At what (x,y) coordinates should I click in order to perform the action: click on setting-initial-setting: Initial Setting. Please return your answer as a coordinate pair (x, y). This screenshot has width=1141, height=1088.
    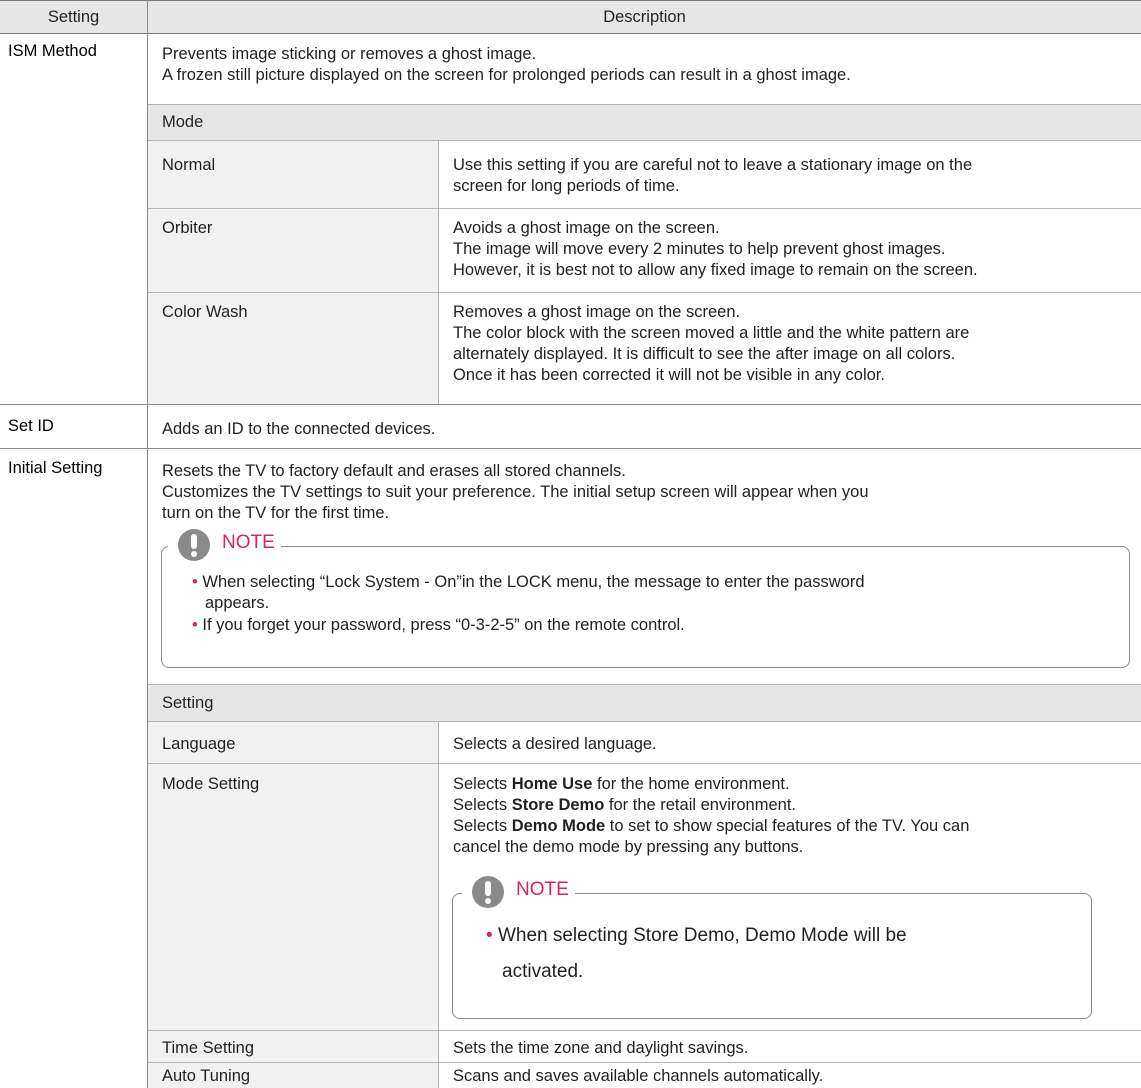
    Looking at the image, I should click on (55, 468).